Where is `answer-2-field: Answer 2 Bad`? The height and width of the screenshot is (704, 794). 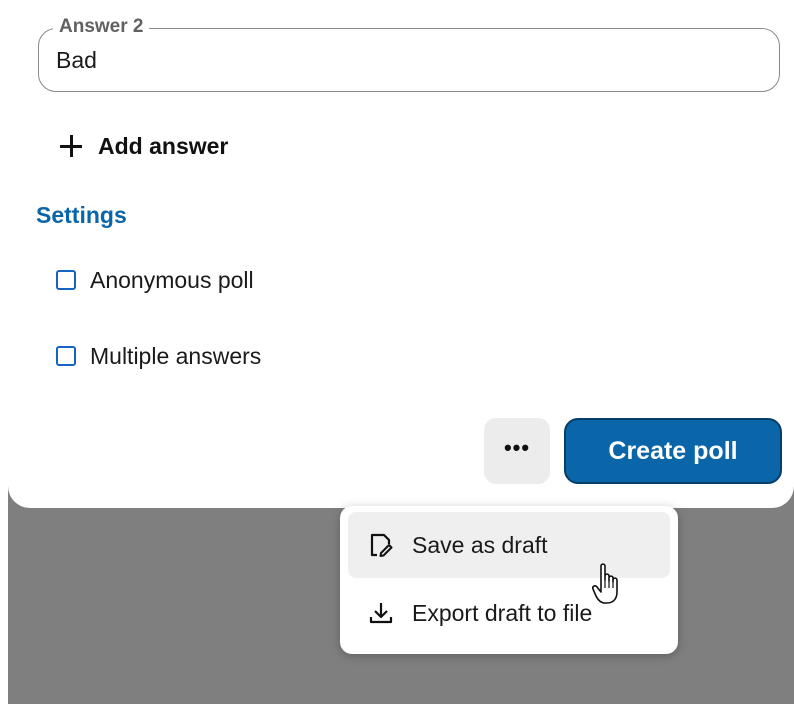
answer-2-field: Answer 2 Bad is located at coordinates (409, 54).